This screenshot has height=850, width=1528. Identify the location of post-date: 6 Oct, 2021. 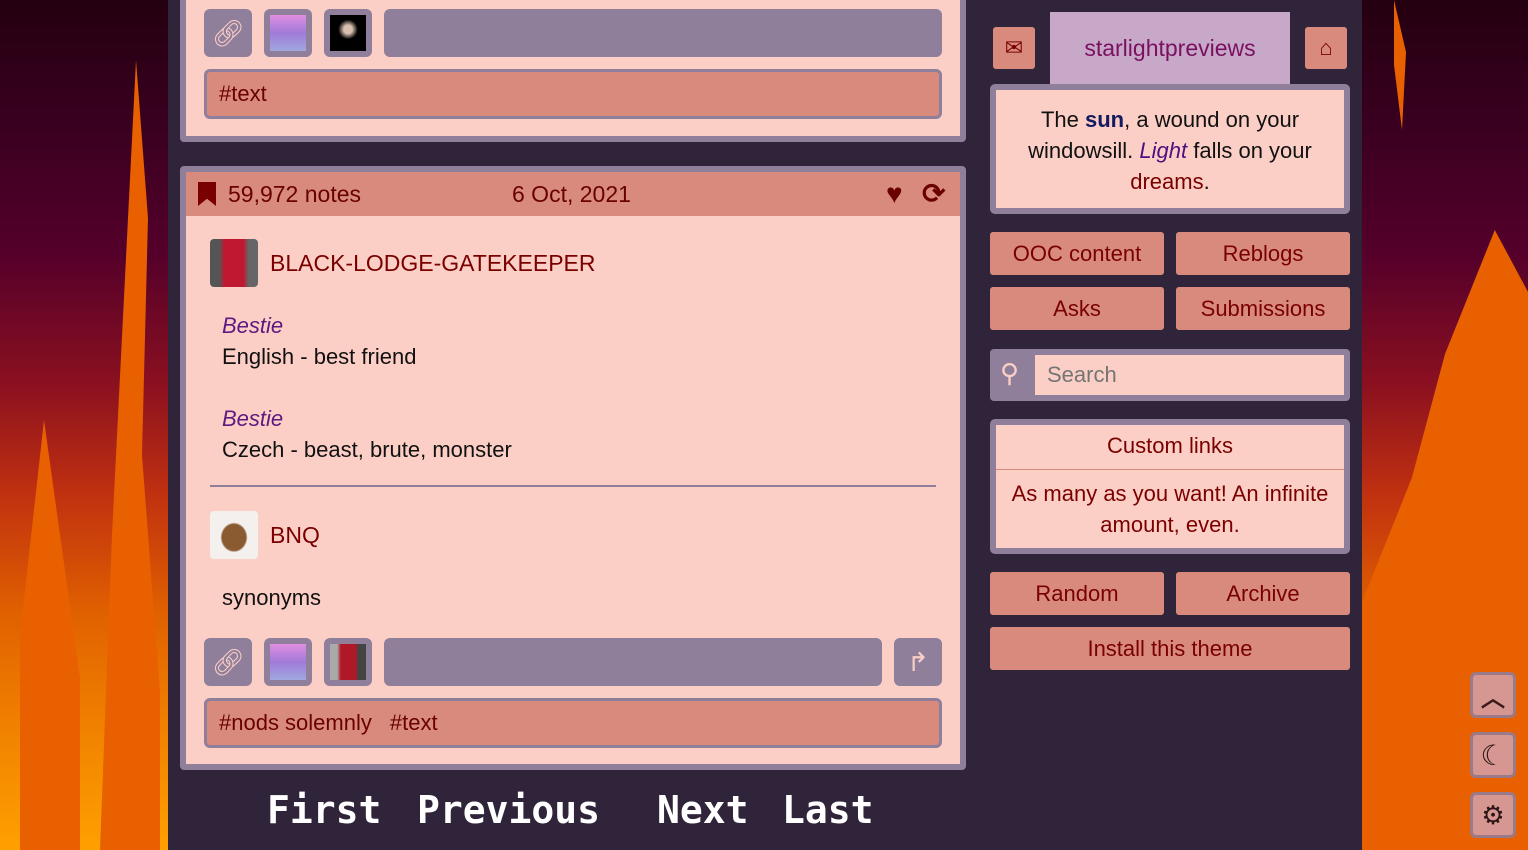
(571, 194).